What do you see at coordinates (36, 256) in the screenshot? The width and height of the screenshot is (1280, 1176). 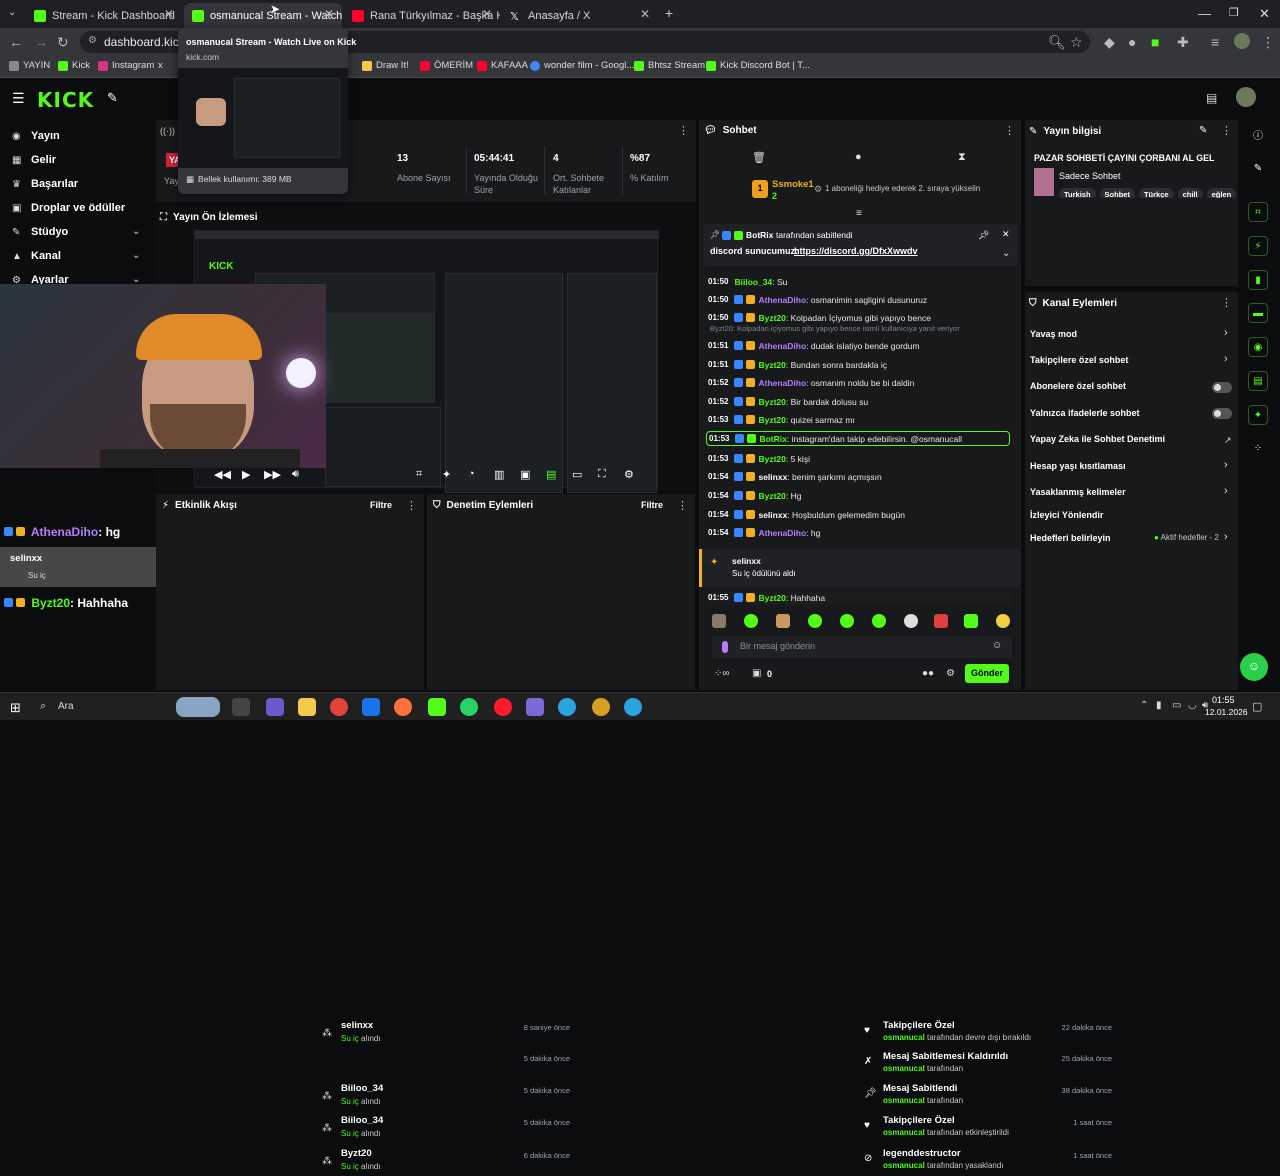 I see `sidebar-item-kanal: ▲ Kanal` at bounding box center [36, 256].